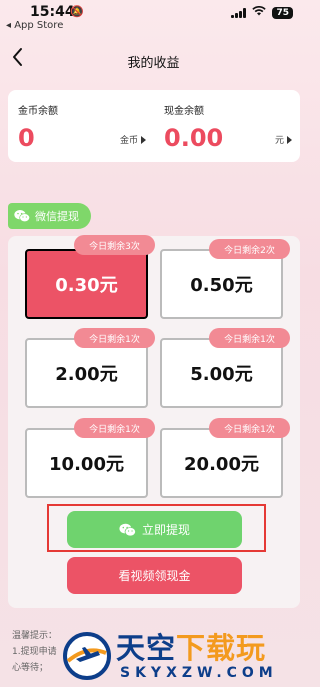 This screenshot has height=687, width=320. Describe the element at coordinates (279, 141) in the screenshot. I see `cash-unit-label: 元` at that location.